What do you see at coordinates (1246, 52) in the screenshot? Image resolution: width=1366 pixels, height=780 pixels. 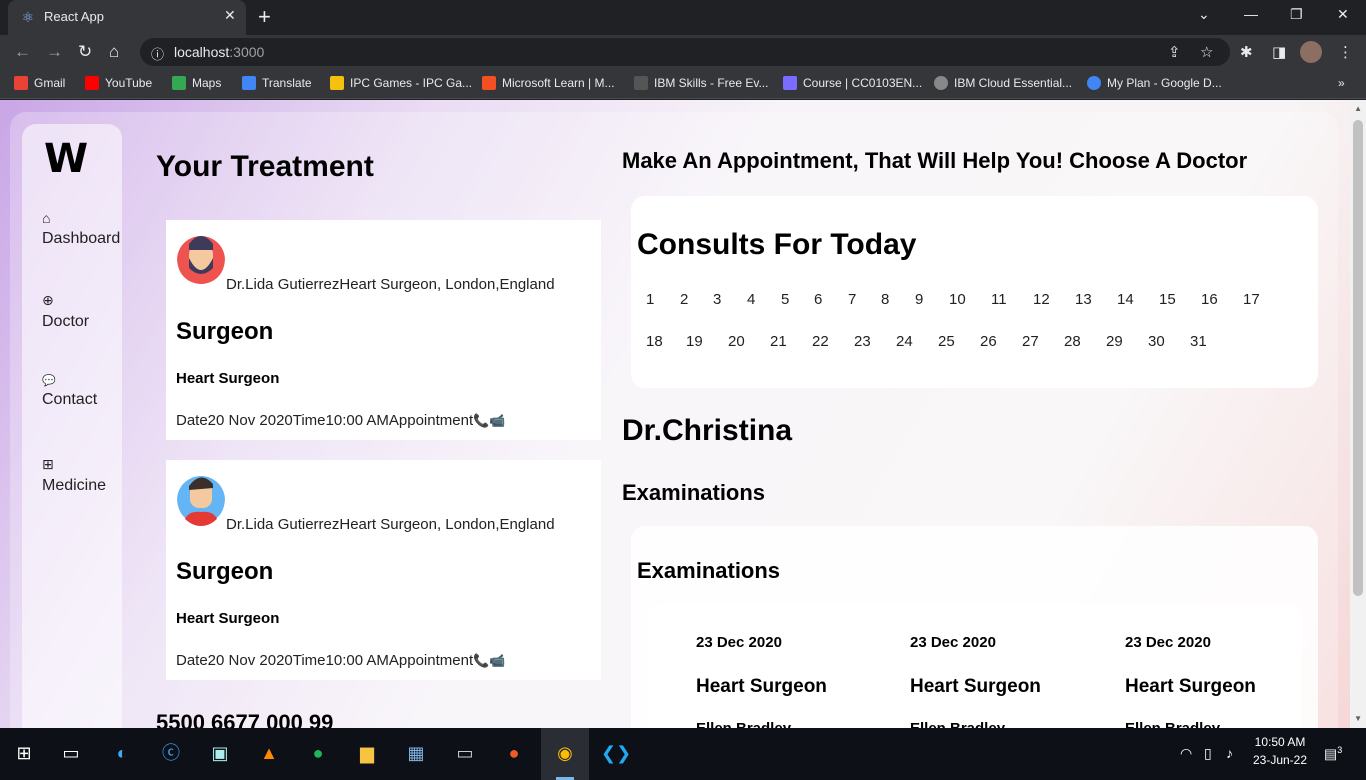 I see `extensions-icon: ✱` at bounding box center [1246, 52].